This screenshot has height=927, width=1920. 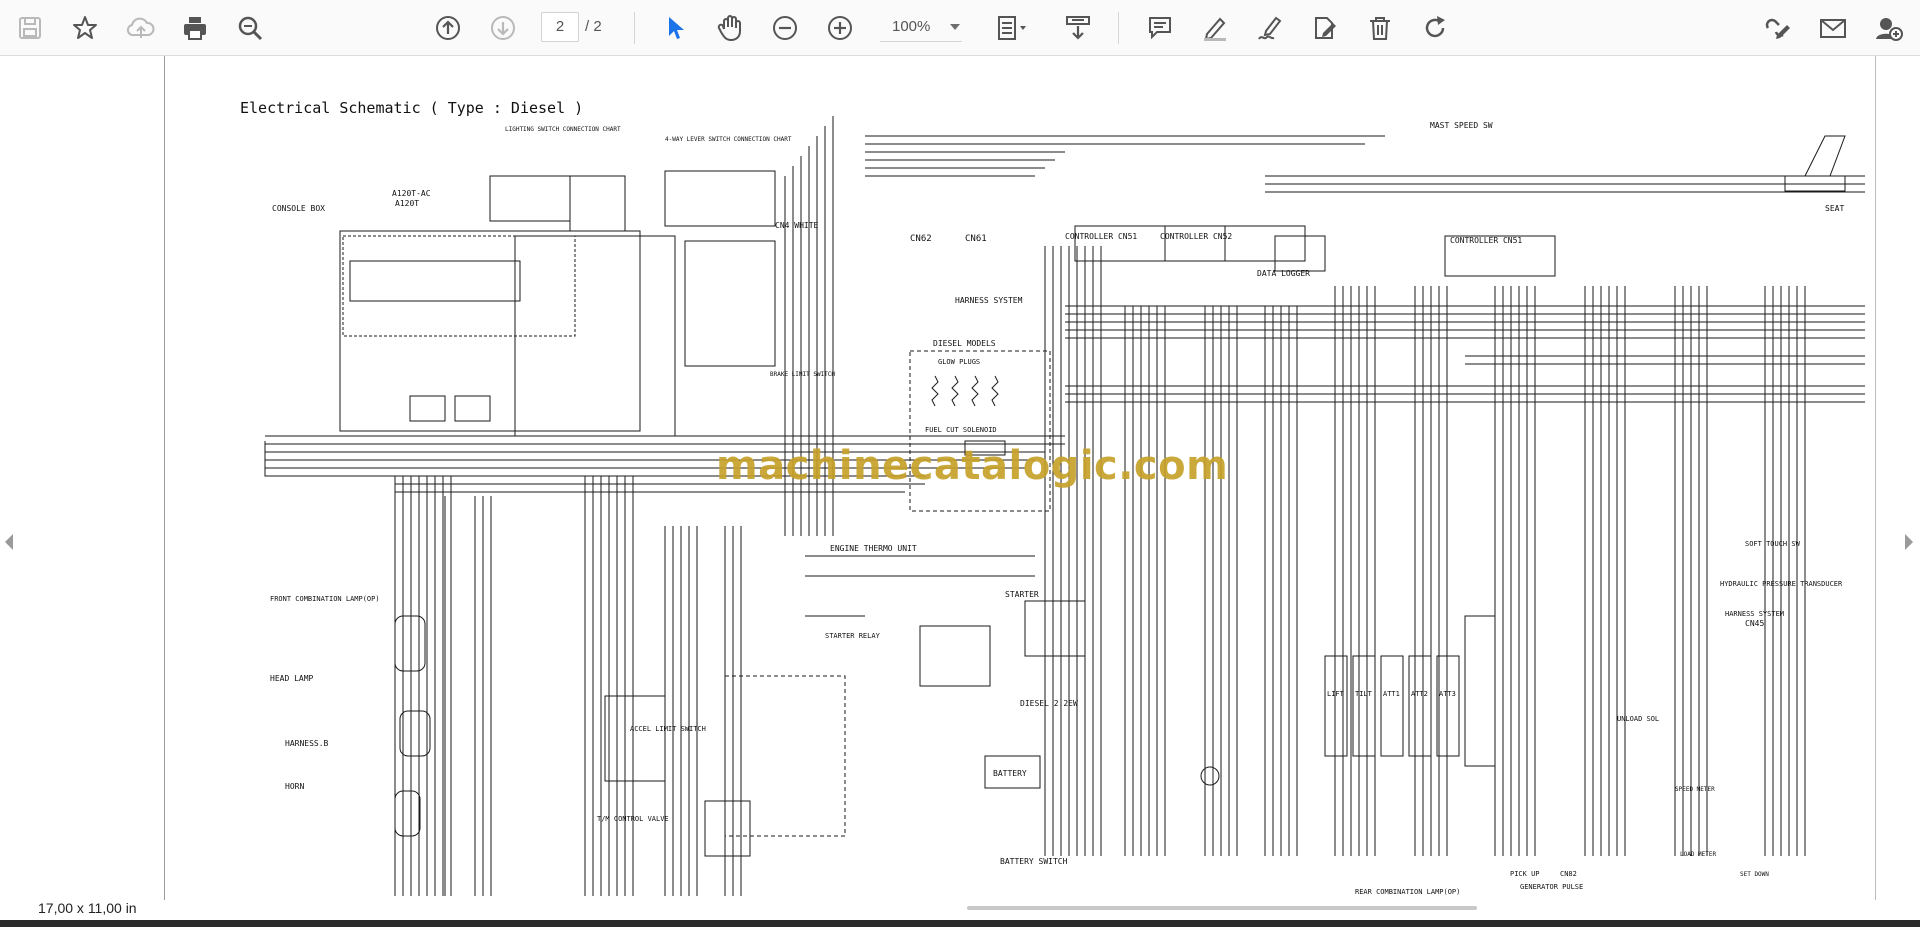 I want to click on comment-icon, so click(x=1160, y=28).